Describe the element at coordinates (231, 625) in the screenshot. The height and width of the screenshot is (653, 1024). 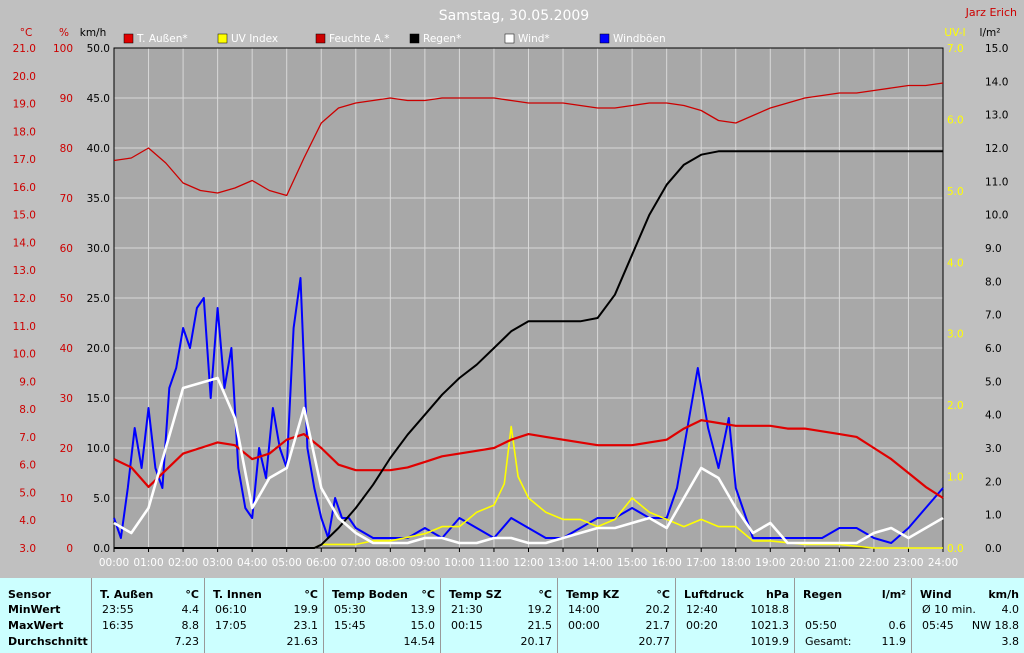
I see `t-innen-max-time: 17:05` at that location.